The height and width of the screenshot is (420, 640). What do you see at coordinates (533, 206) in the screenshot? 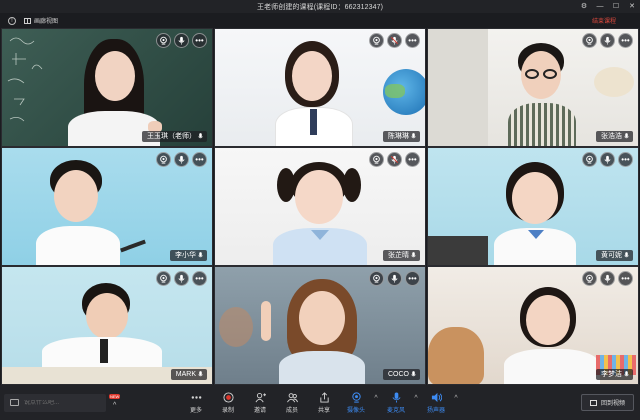
I see `video-tile-participant: ••• 黄可妮` at bounding box center [533, 206].